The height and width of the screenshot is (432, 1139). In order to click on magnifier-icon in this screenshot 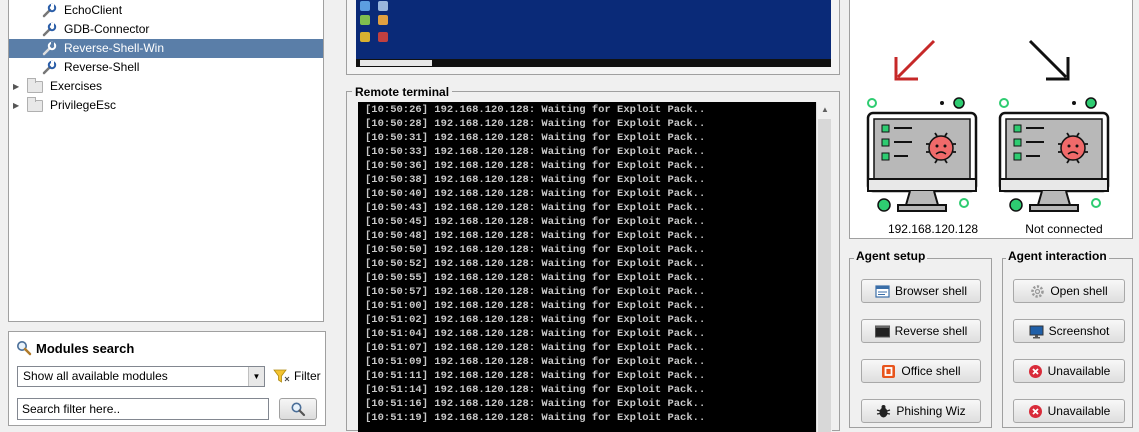, I will do `click(24, 348)`.